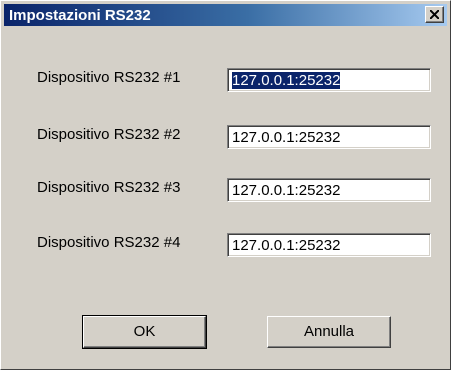  Describe the element at coordinates (286, 80) in the screenshot. I see `device-1-address-value: 127.0.0.1:25232` at that location.